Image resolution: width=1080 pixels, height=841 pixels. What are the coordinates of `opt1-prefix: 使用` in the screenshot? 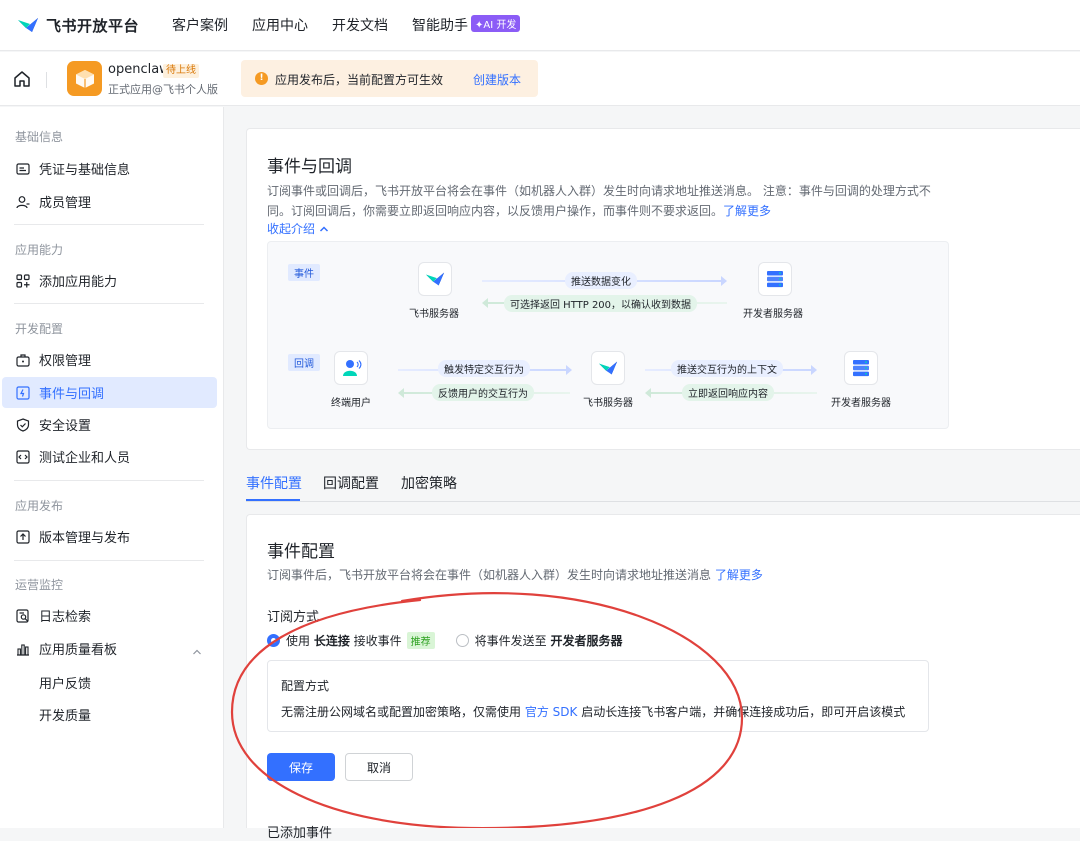 It's located at (300, 641).